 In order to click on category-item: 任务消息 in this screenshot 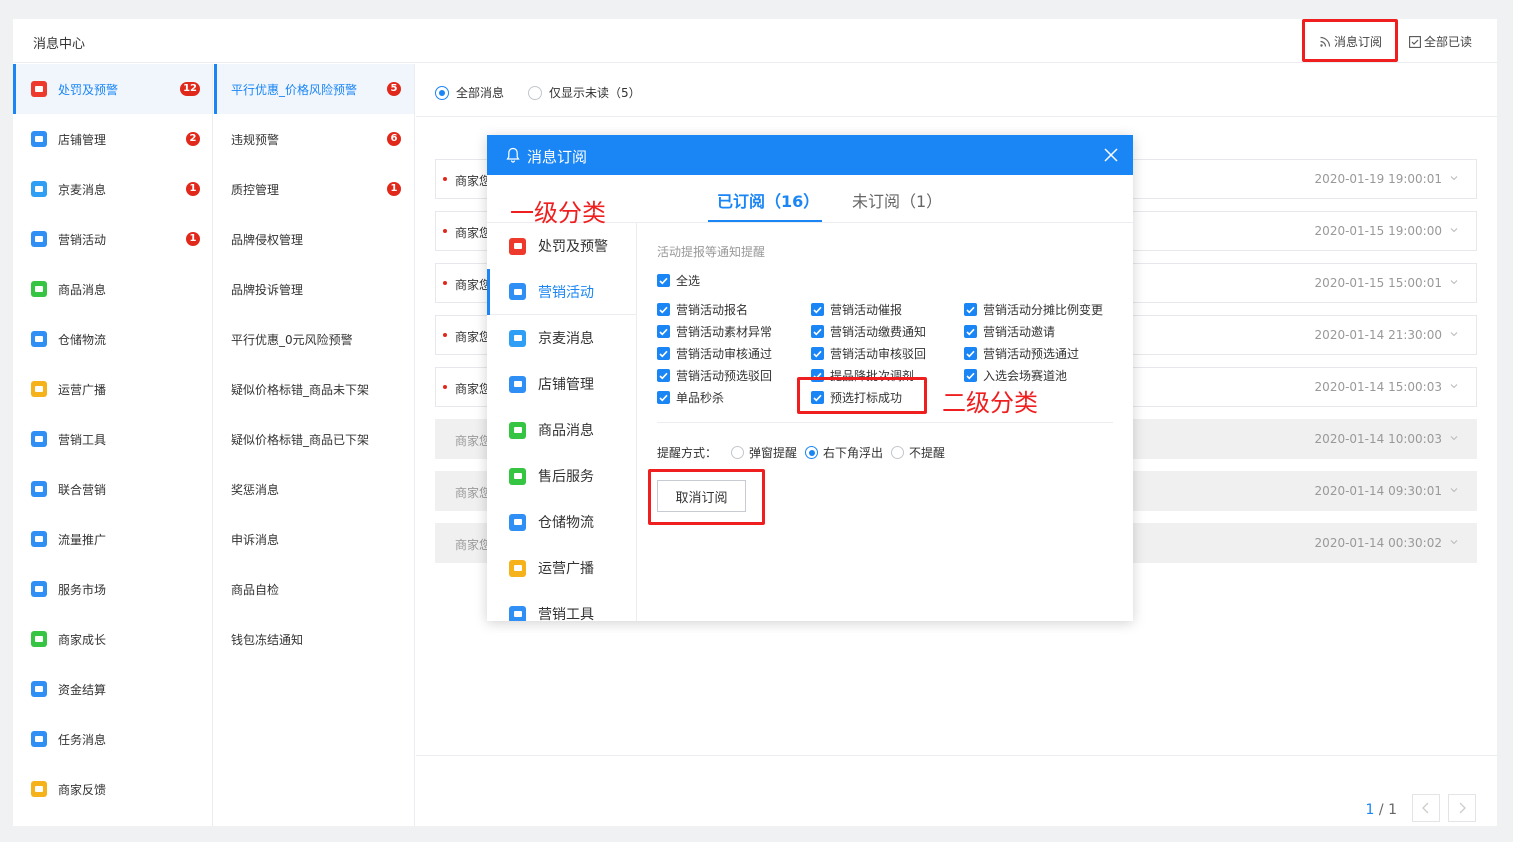, I will do `click(112, 739)`.